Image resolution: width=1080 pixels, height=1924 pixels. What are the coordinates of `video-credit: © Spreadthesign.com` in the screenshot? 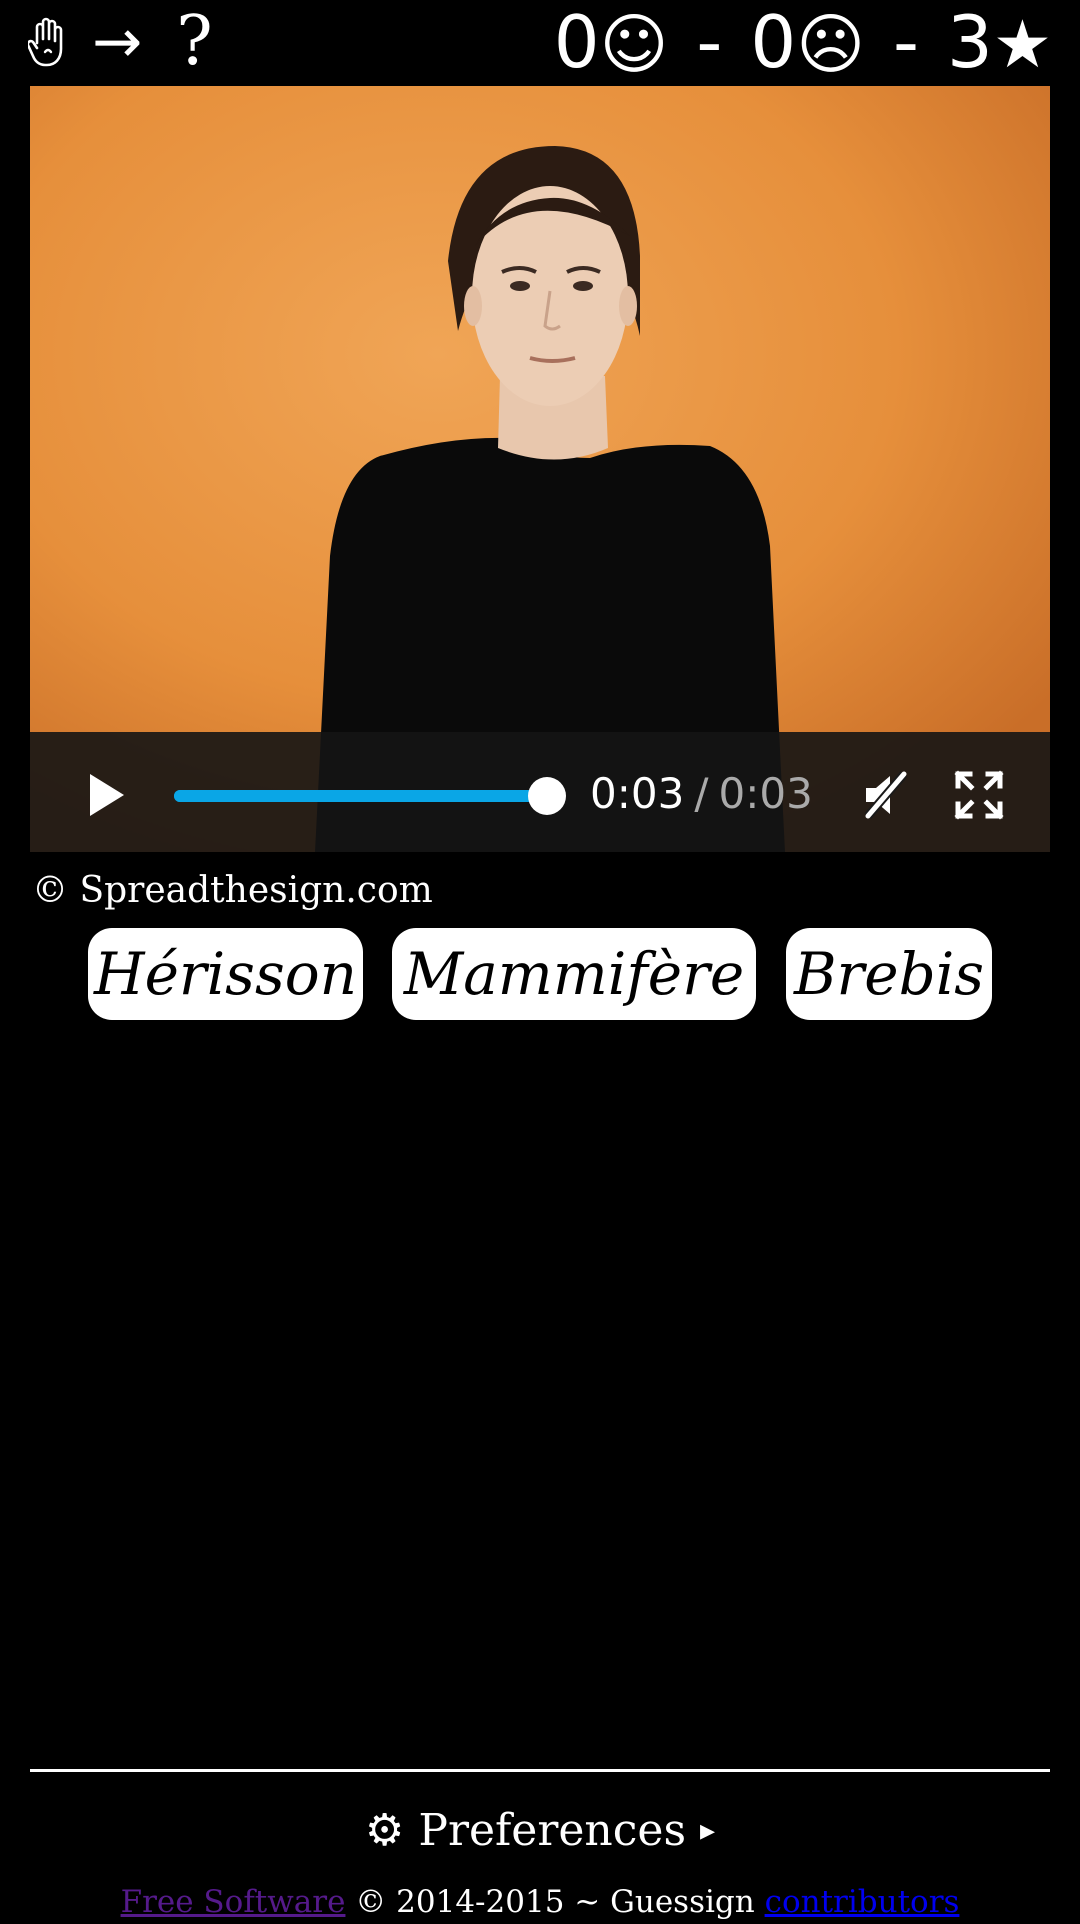 It's located at (232, 890).